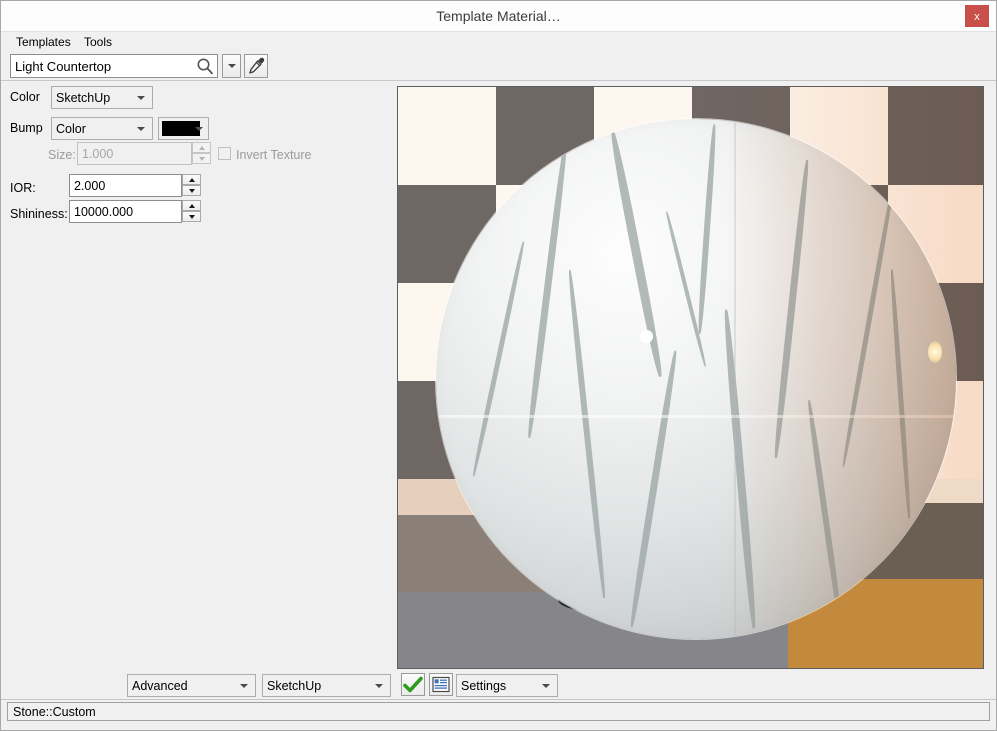 The height and width of the screenshot is (731, 997). I want to click on eyedropper-icon, so click(257, 65).